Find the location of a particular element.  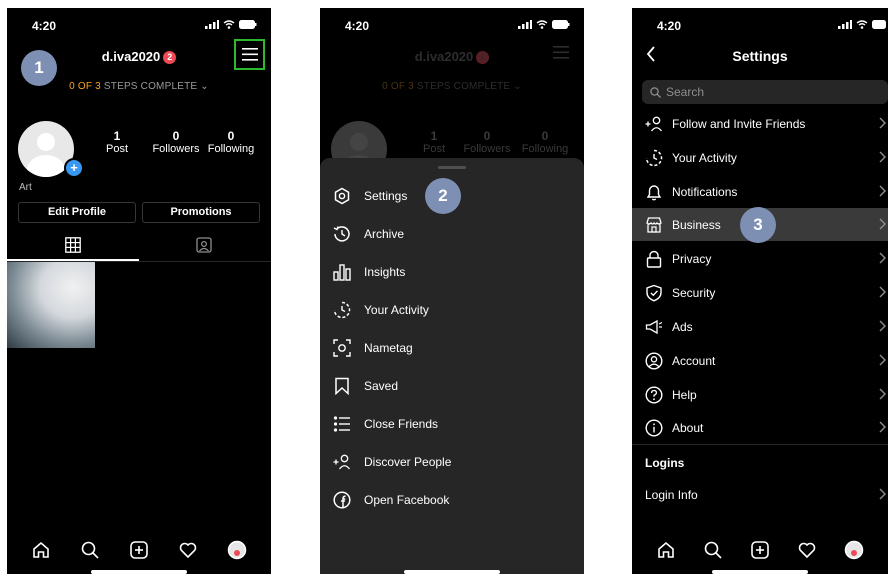

close-friends-icon is located at coordinates (342, 424).